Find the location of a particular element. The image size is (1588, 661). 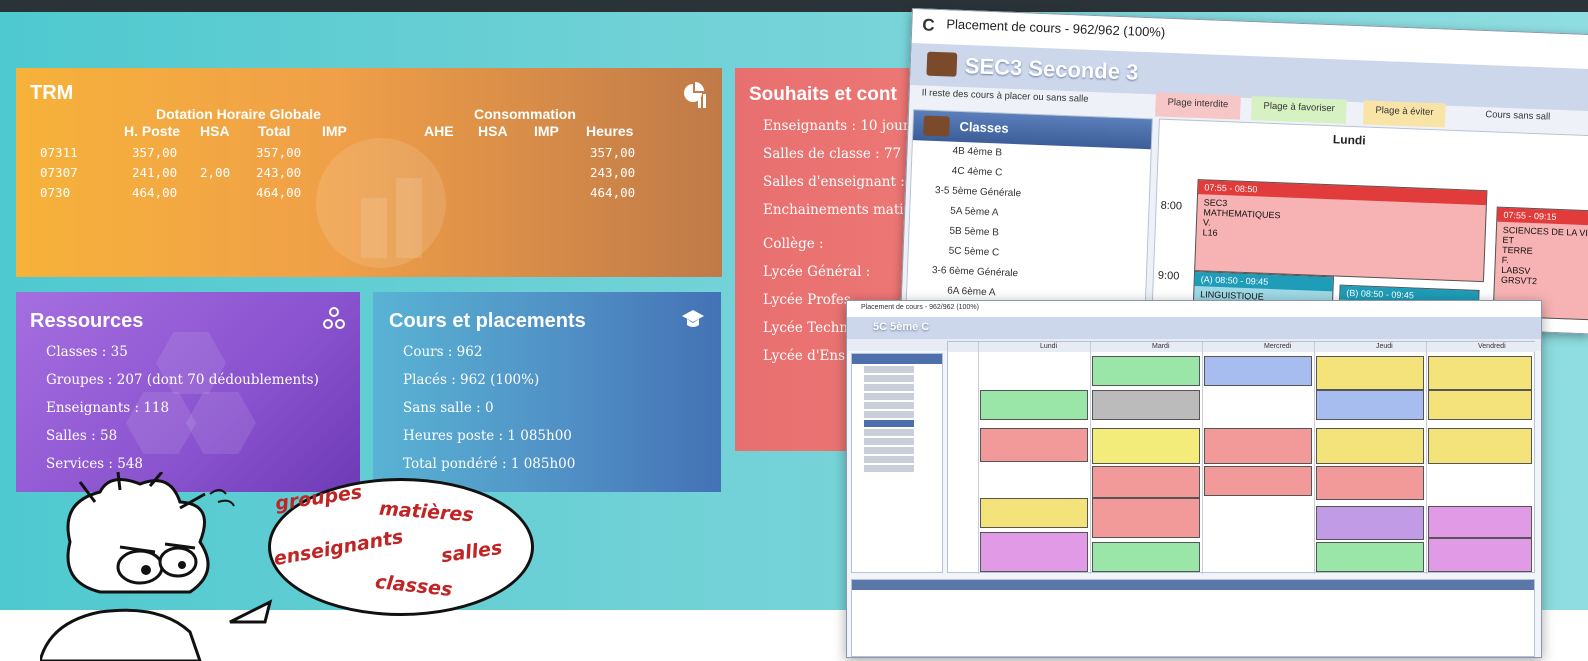

tab-plage-interdite: Plage interdite is located at coordinates (1198, 106).